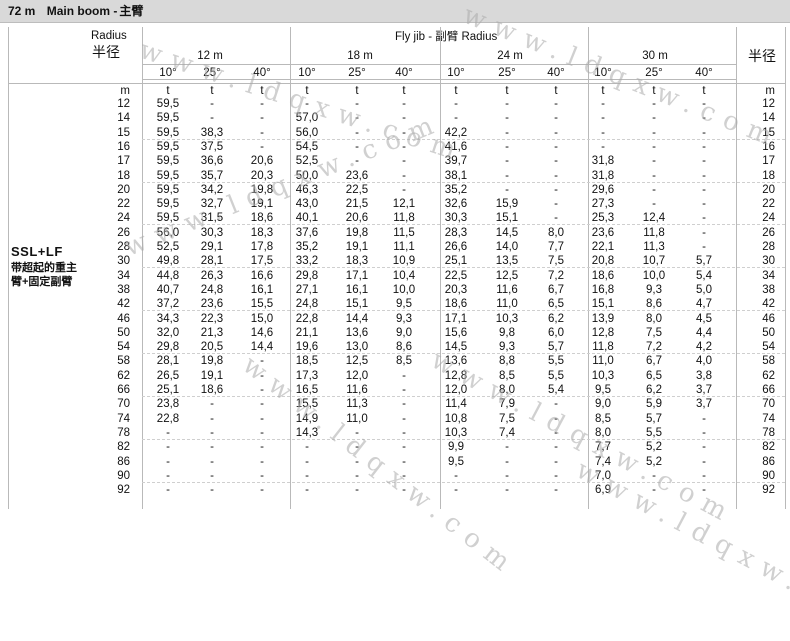  I want to click on table-cell: 14,3, so click(307, 432).